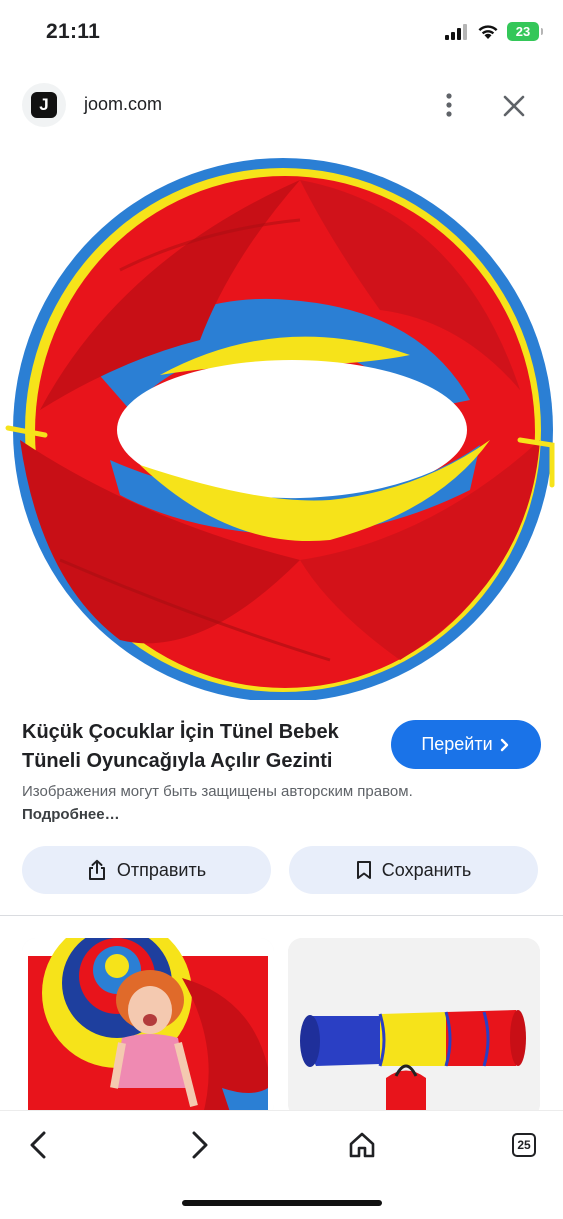  I want to click on home-indicator, so click(282, 1203).